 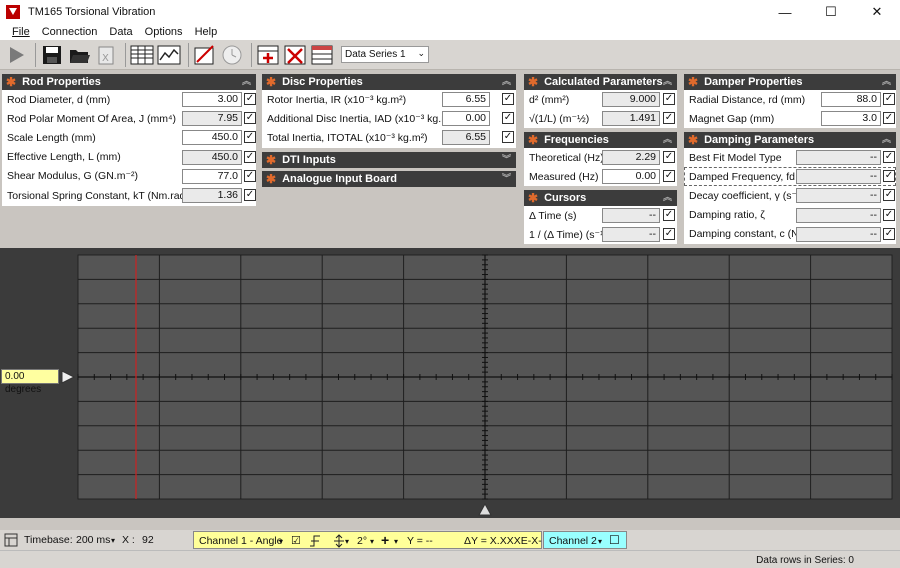 What do you see at coordinates (120, 32) in the screenshot?
I see `menu-data: Data` at bounding box center [120, 32].